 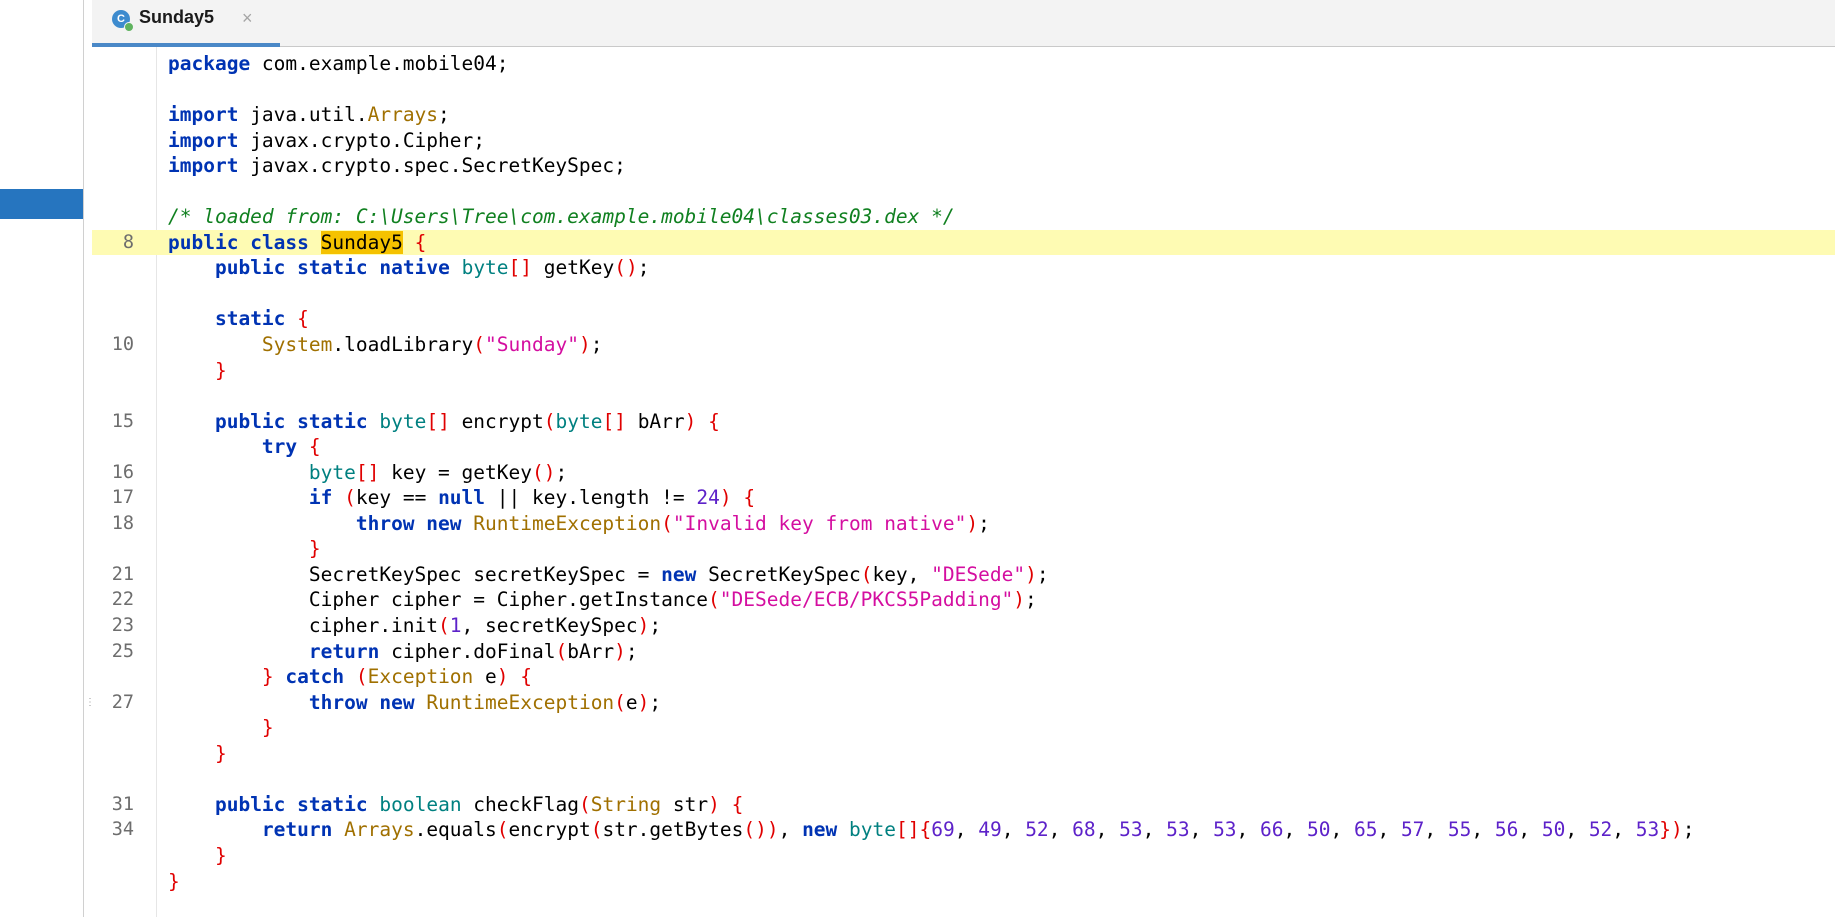 I want to click on code-line: import javax.crypto.Cipher;, so click(x=963, y=141).